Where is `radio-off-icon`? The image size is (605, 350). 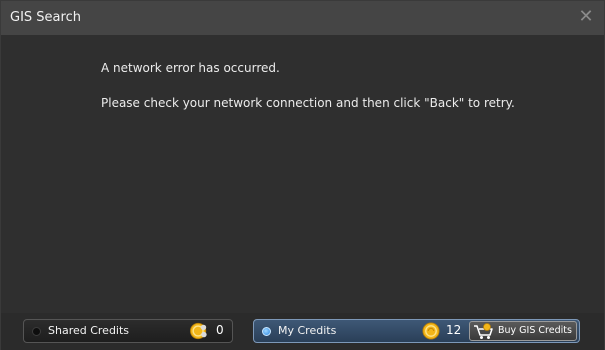 radio-off-icon is located at coordinates (36, 331).